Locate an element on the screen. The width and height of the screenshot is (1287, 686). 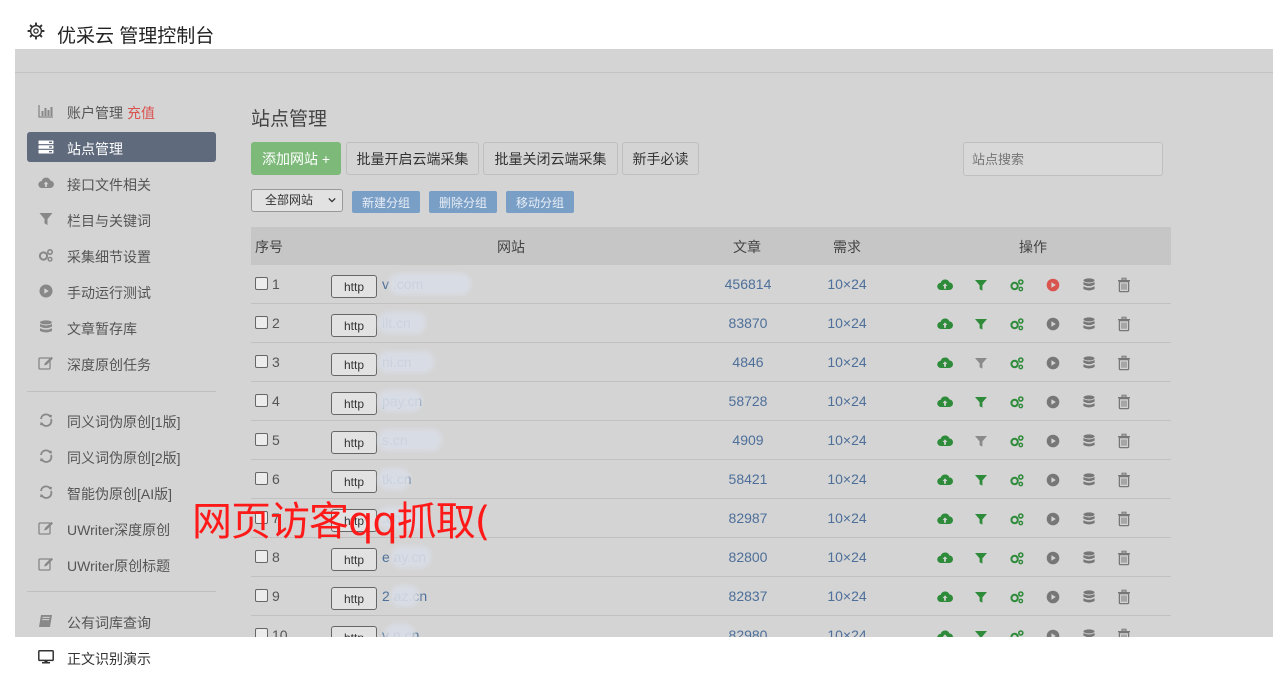
sidebar-item-12: UWriter原创标题 is located at coordinates (121, 564).